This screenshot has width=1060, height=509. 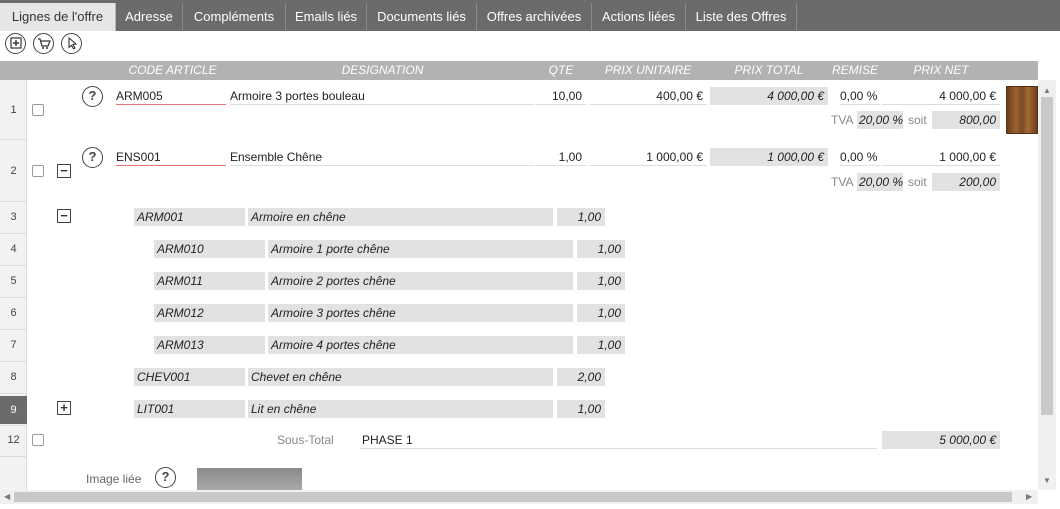 What do you see at coordinates (13, 110) in the screenshot?
I see `row-number: 1` at bounding box center [13, 110].